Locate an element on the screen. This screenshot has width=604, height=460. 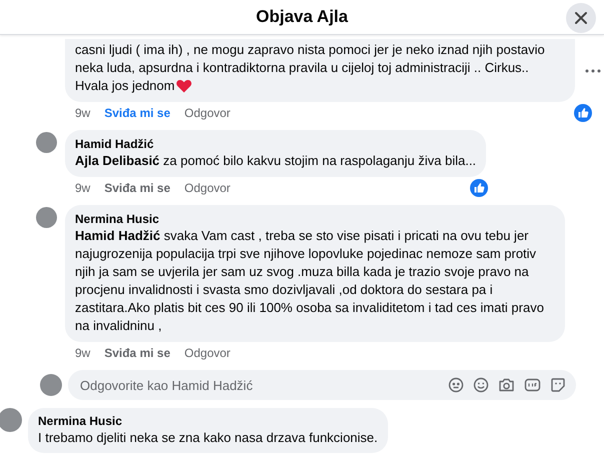
more-options-icon is located at coordinates (593, 70).